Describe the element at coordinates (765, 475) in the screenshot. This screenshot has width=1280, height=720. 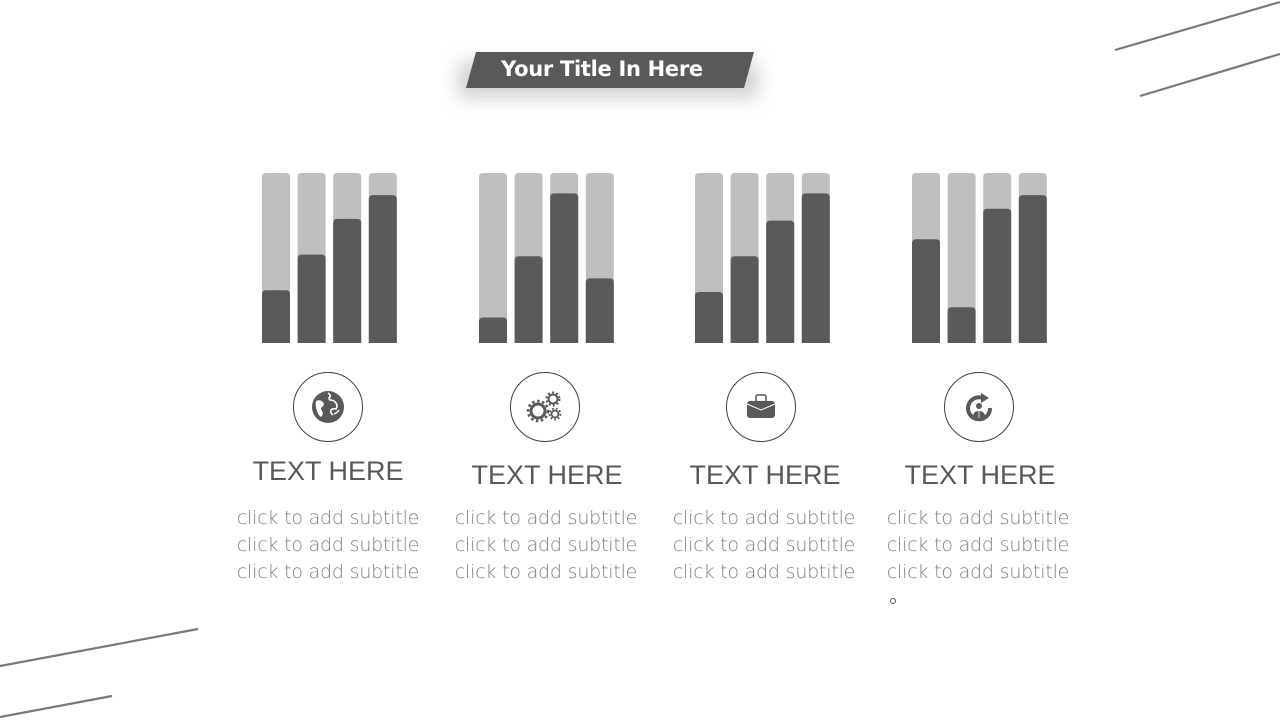
I see `group-heading-3: TEXT HERE` at that location.